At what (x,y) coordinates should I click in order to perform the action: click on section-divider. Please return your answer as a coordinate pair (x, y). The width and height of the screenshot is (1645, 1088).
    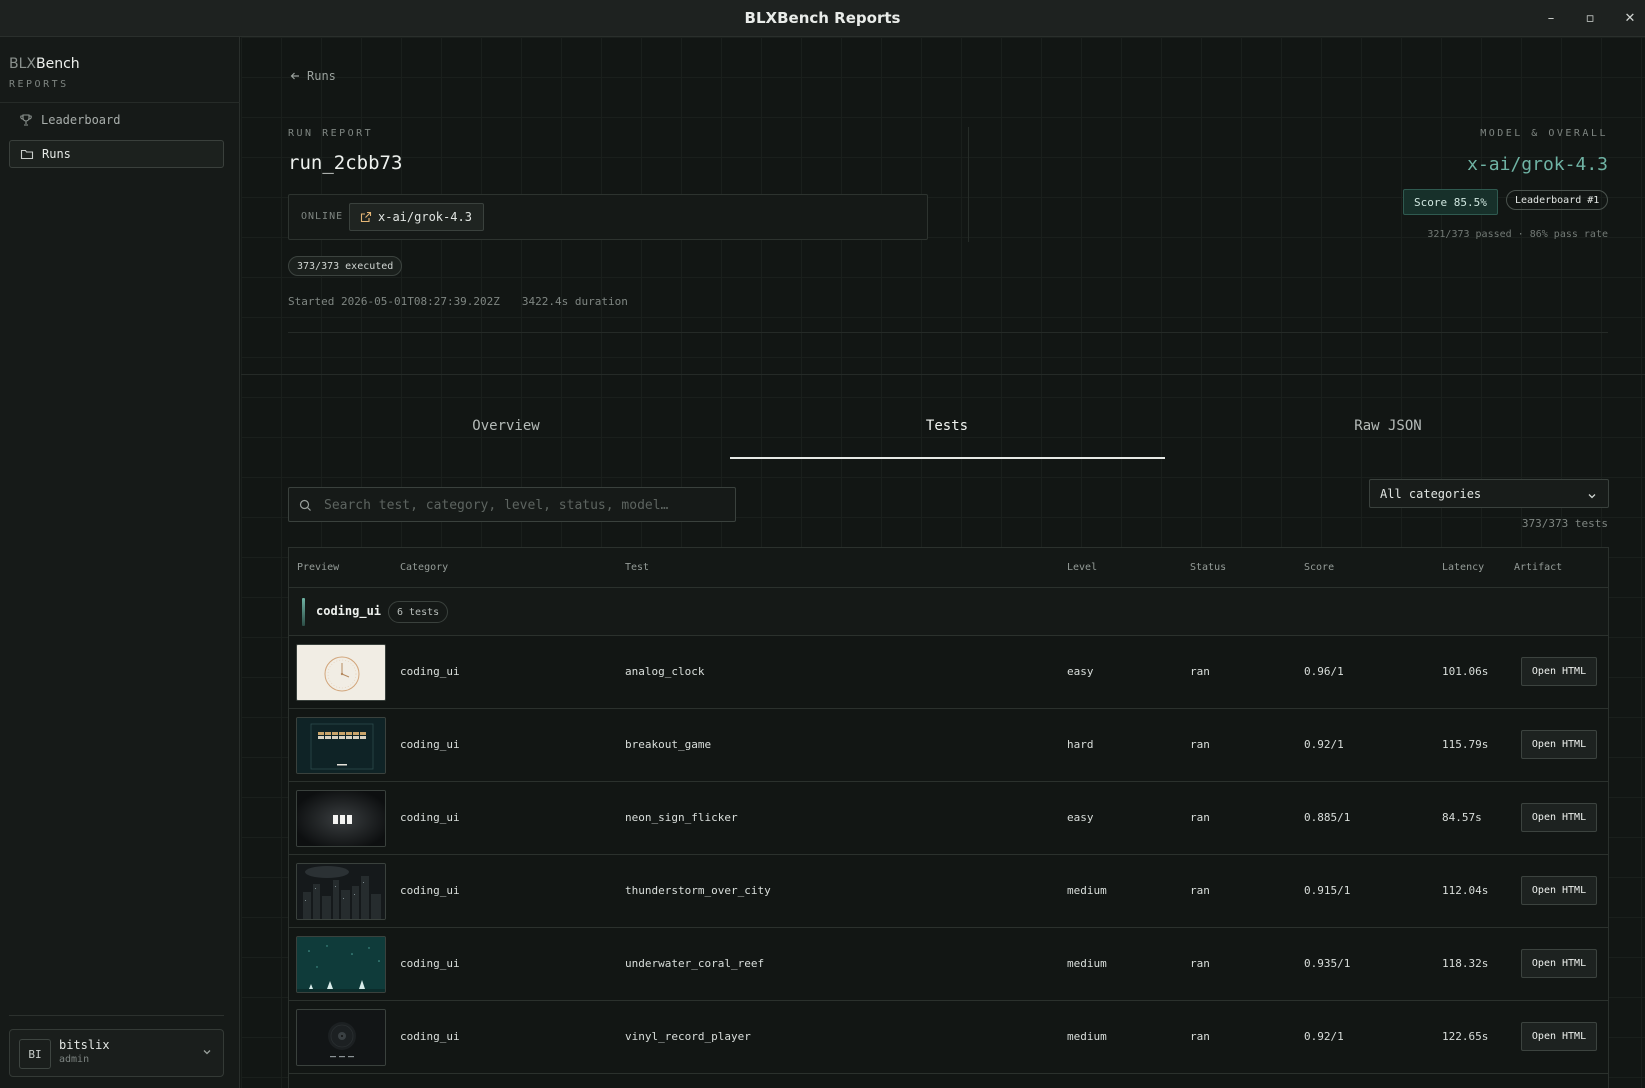
    Looking at the image, I should click on (948, 332).